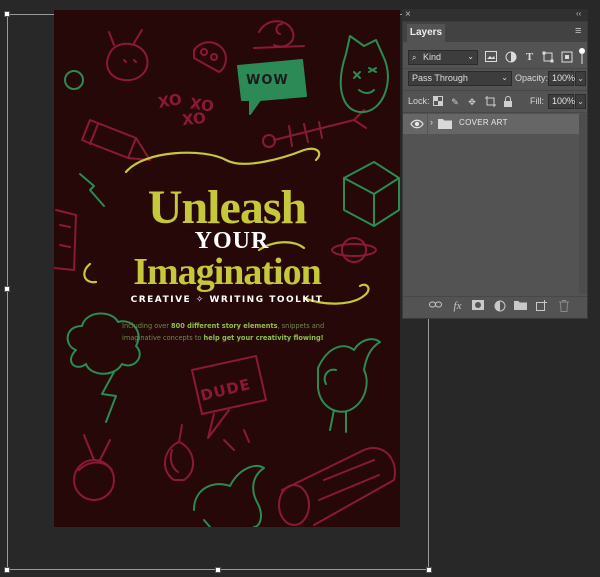  What do you see at coordinates (582, 56) in the screenshot?
I see `filter-toggle-switch` at bounding box center [582, 56].